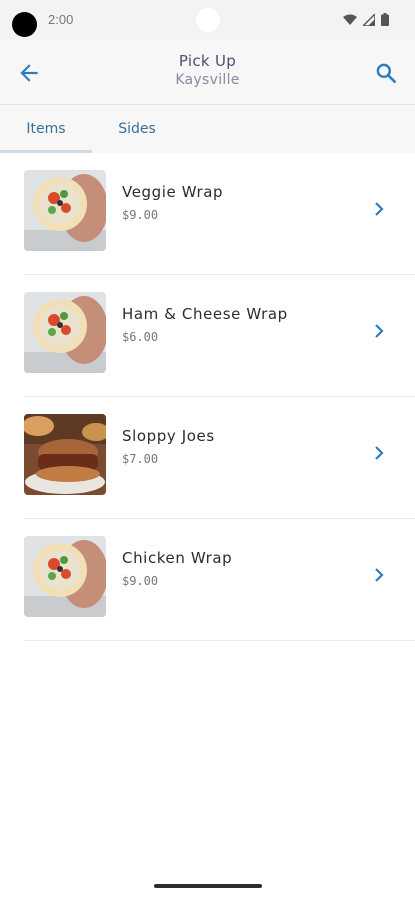  What do you see at coordinates (369, 19) in the screenshot?
I see `signal-icon` at bounding box center [369, 19].